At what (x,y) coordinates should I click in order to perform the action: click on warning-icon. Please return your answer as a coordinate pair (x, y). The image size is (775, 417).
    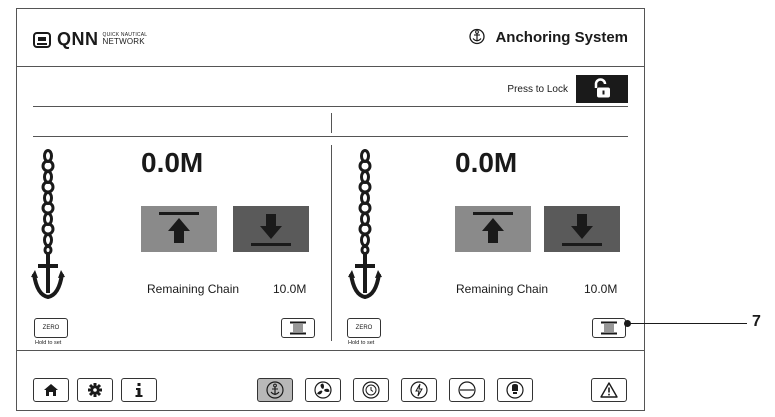
    Looking at the image, I should click on (609, 390).